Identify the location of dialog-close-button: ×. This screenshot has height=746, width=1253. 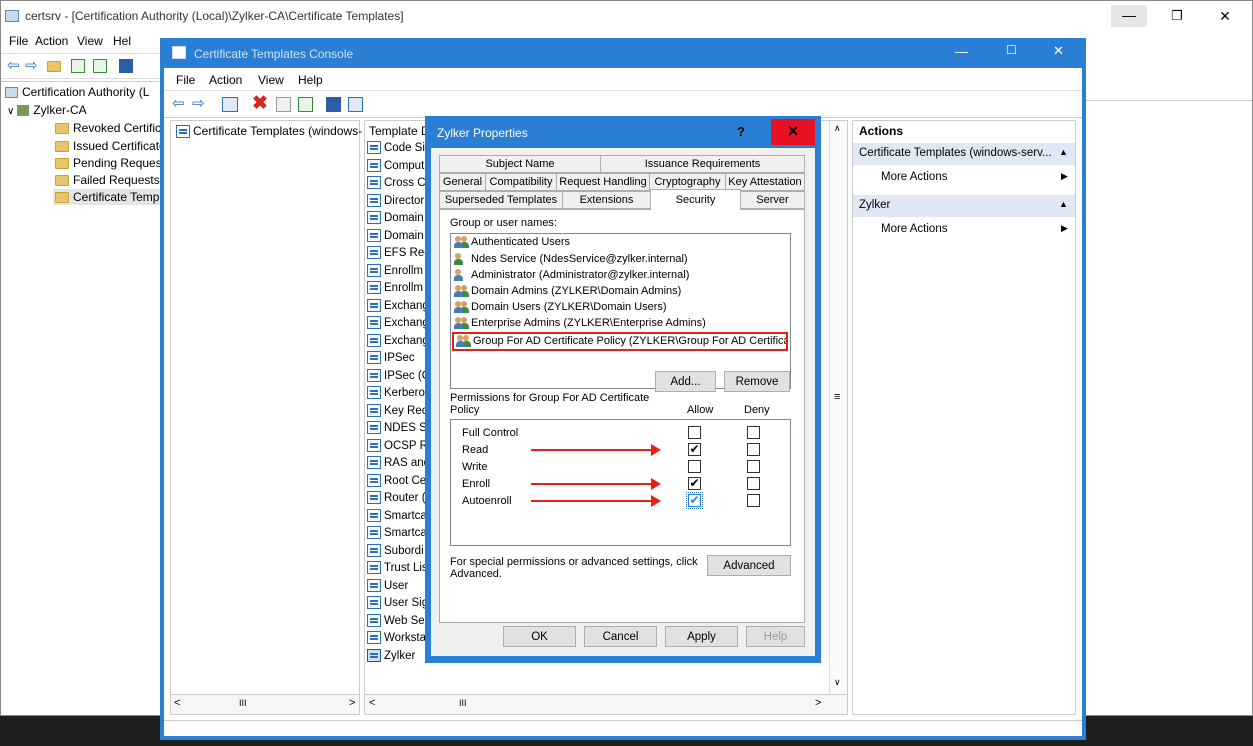
(793, 132).